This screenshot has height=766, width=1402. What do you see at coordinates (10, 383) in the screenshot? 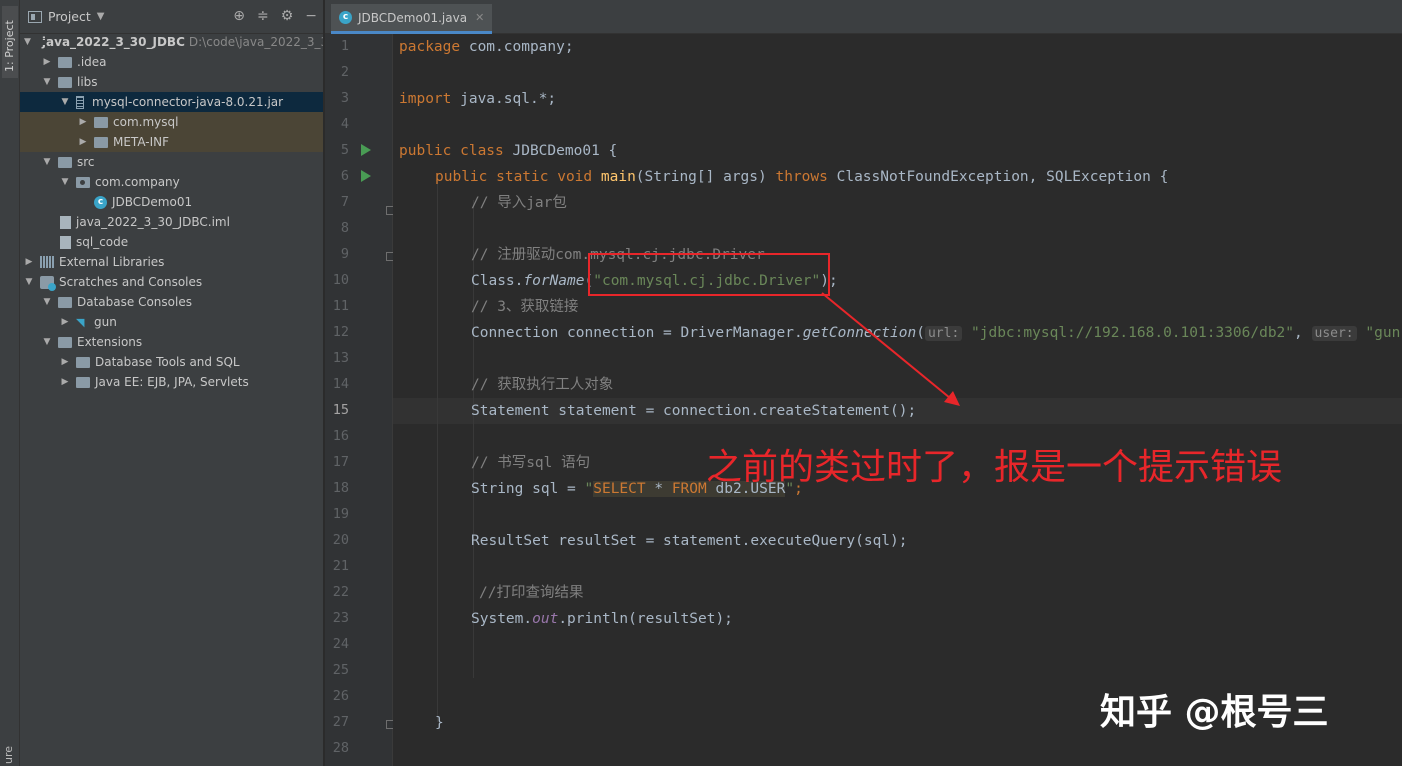
I see `tool-window-strip: 1: Project ure` at bounding box center [10, 383].